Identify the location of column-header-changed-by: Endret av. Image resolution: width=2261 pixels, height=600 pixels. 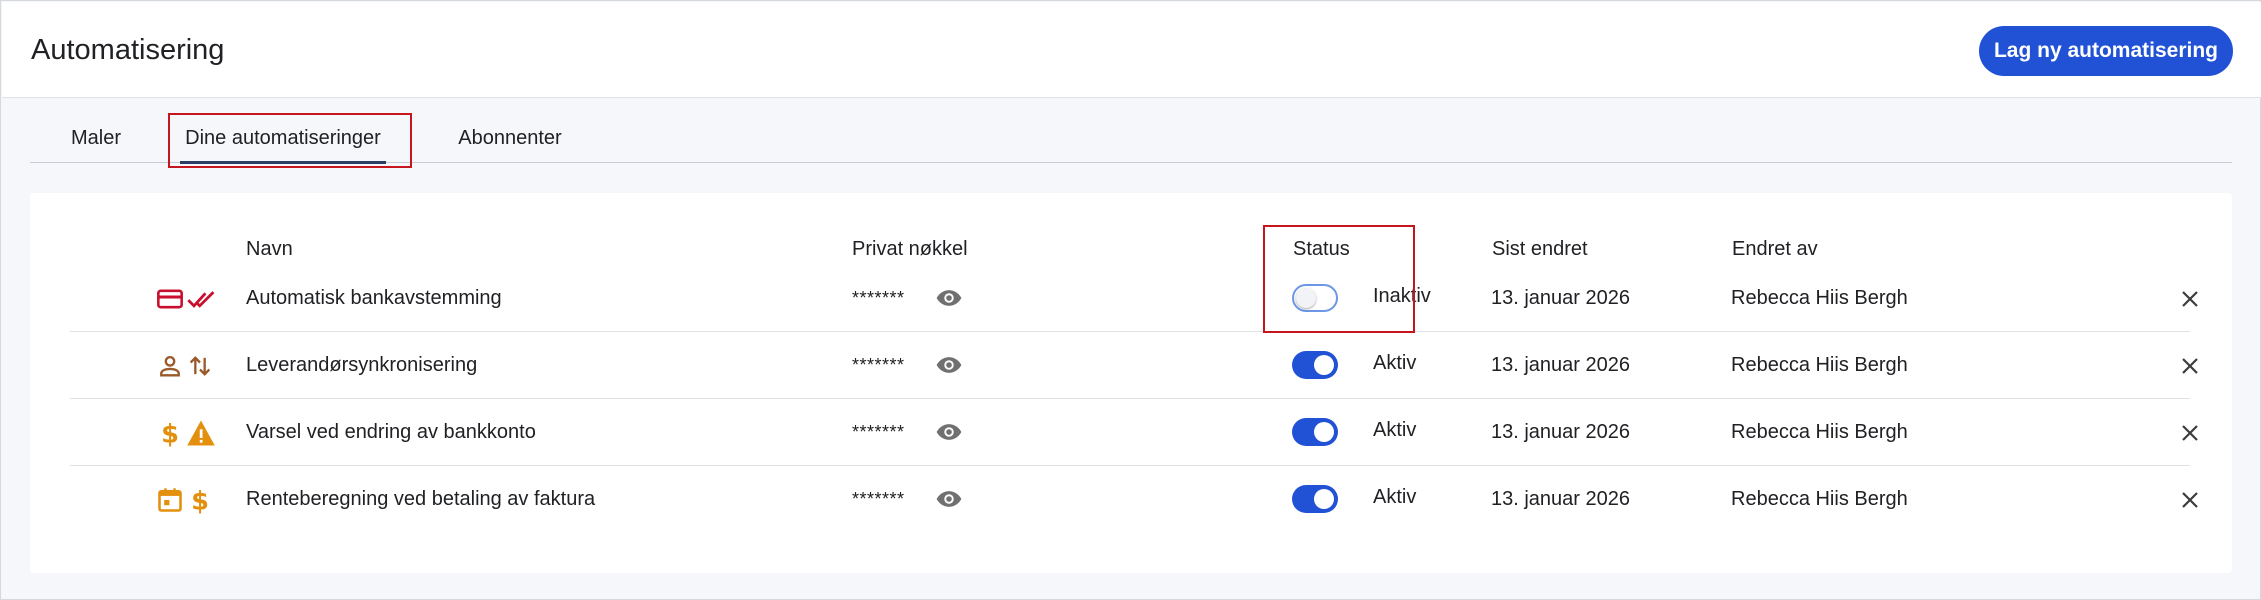
(1775, 249).